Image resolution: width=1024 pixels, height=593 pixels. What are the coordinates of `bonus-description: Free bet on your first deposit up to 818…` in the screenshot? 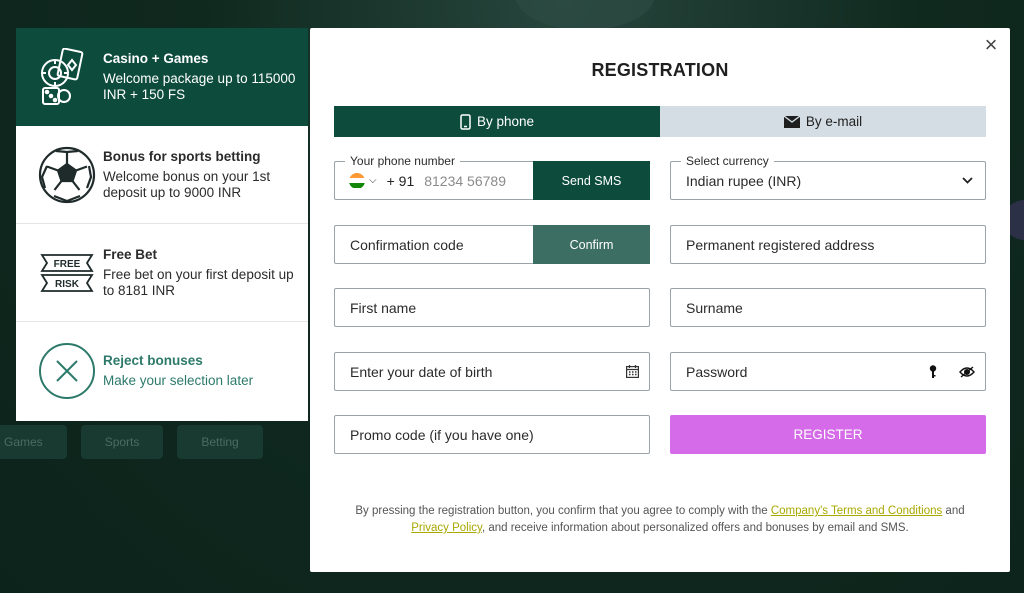 It's located at (198, 282).